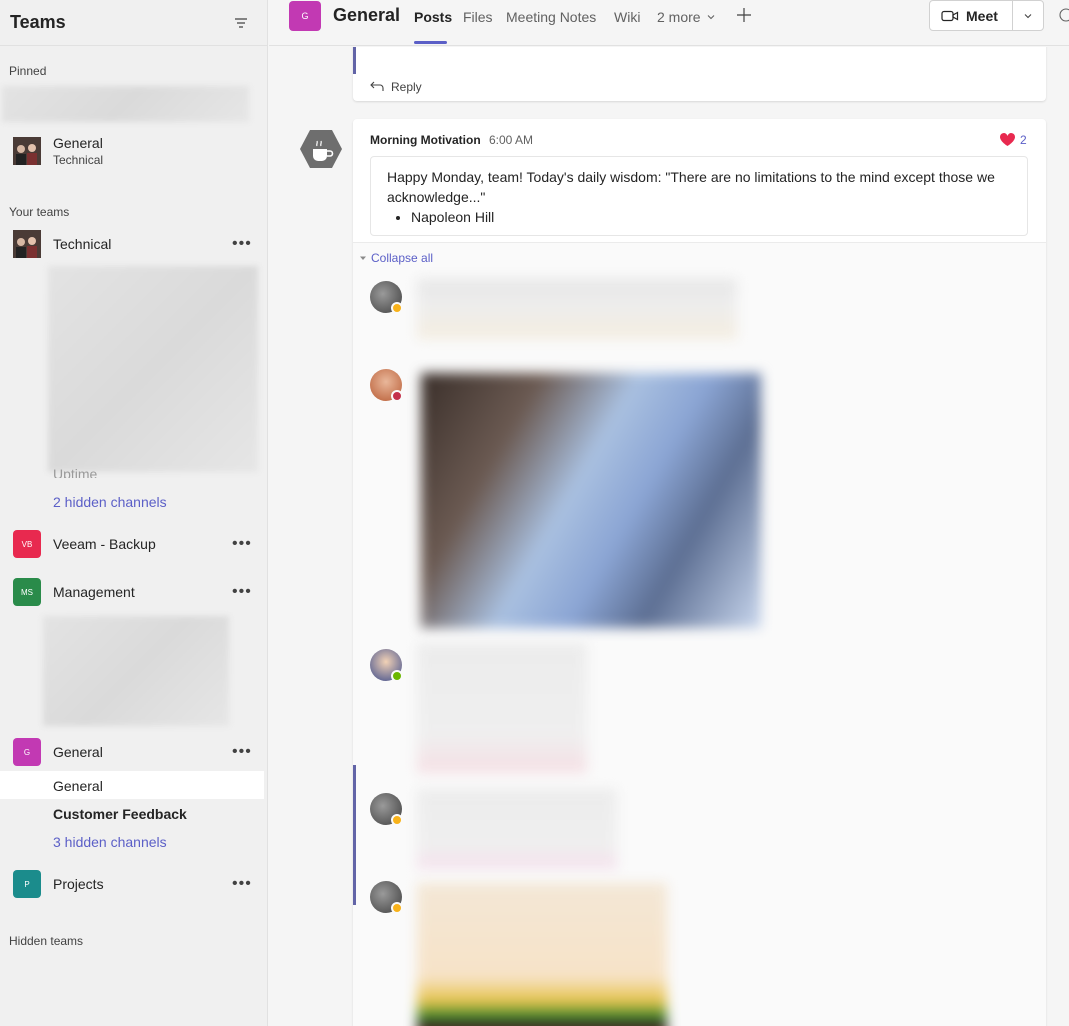 Image resolution: width=1069 pixels, height=1026 pixels. Describe the element at coordinates (397, 676) in the screenshot. I see `available-status-icon` at that location.